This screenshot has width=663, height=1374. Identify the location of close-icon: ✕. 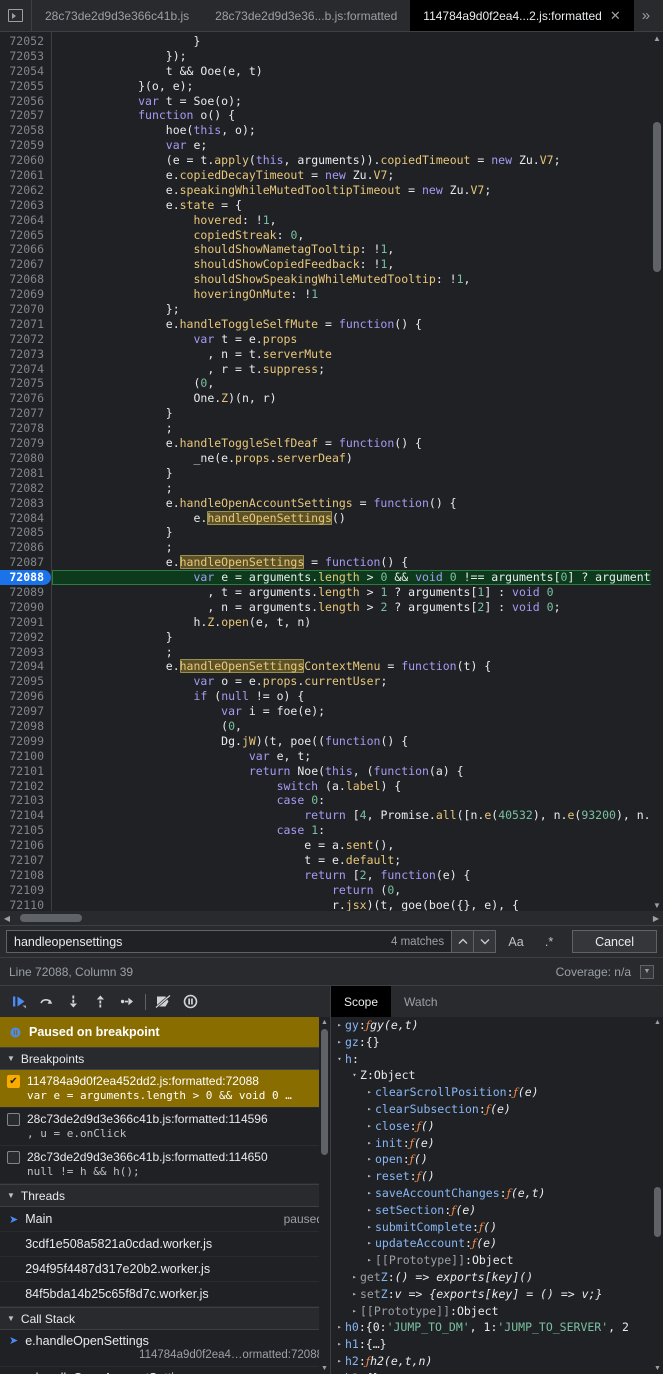
(615, 15).